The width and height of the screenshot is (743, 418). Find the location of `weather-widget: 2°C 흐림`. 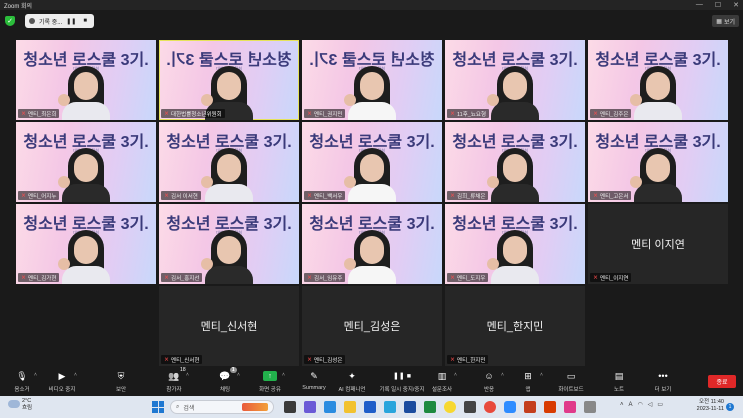

weather-widget: 2°C 흐림 is located at coordinates (27, 405).